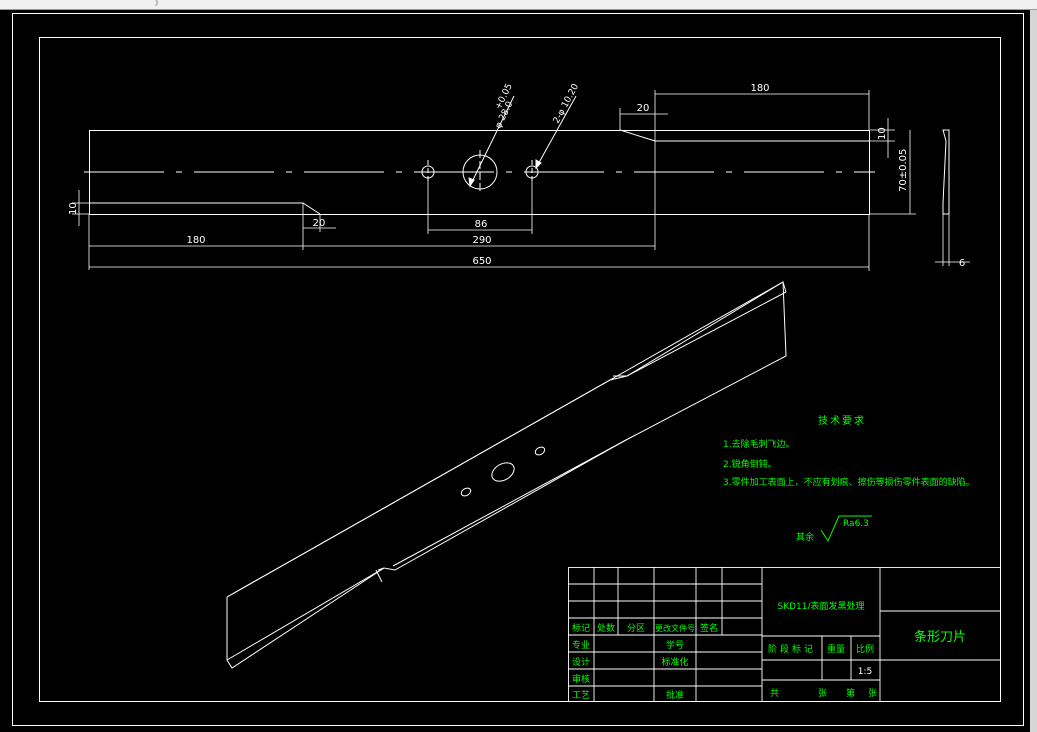  I want to click on tb-row-design: 设计, so click(581, 662).